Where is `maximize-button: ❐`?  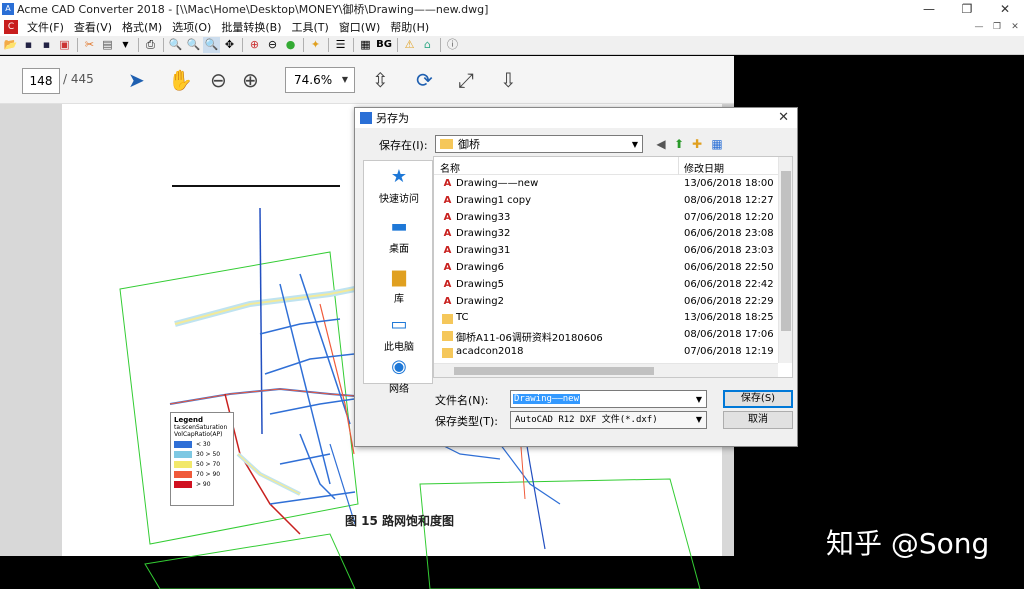 maximize-button: ❐ is located at coordinates (967, 9).